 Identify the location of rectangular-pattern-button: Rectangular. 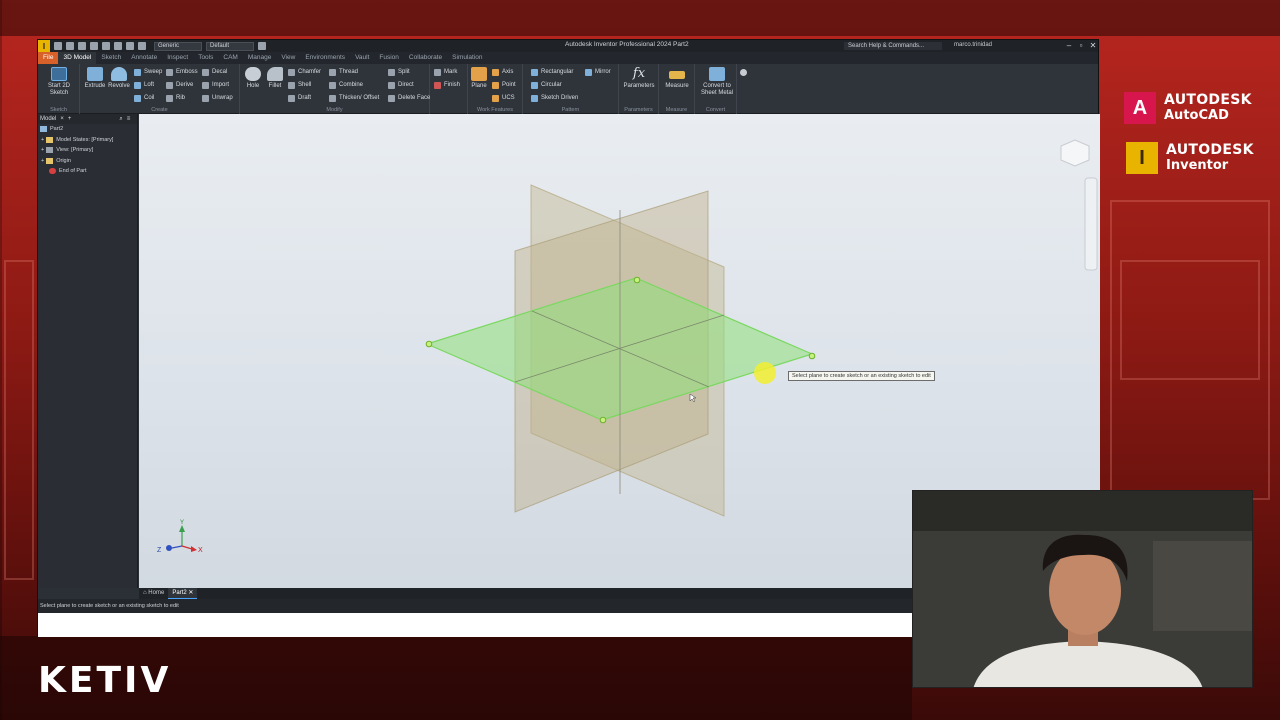
(552, 72).